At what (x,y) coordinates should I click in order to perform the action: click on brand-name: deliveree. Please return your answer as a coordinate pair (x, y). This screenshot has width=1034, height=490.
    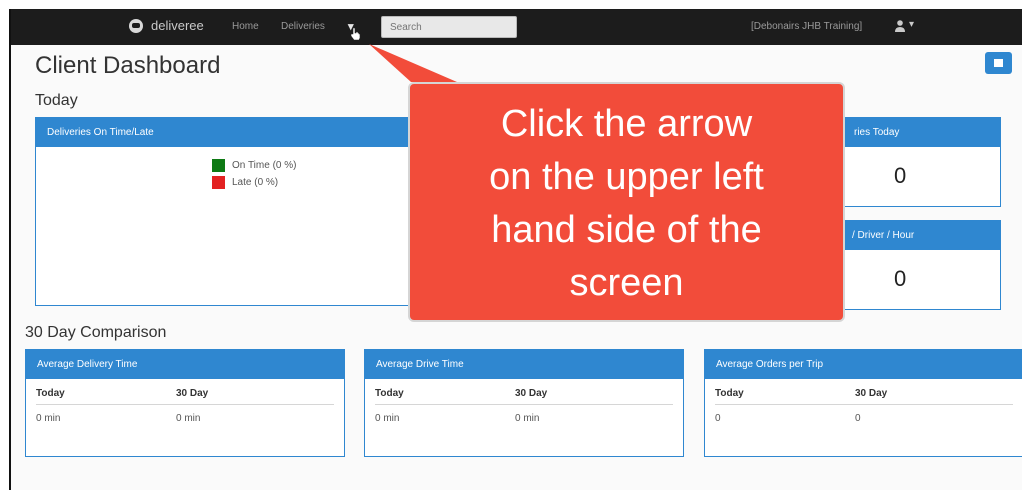
    Looking at the image, I should click on (177, 25).